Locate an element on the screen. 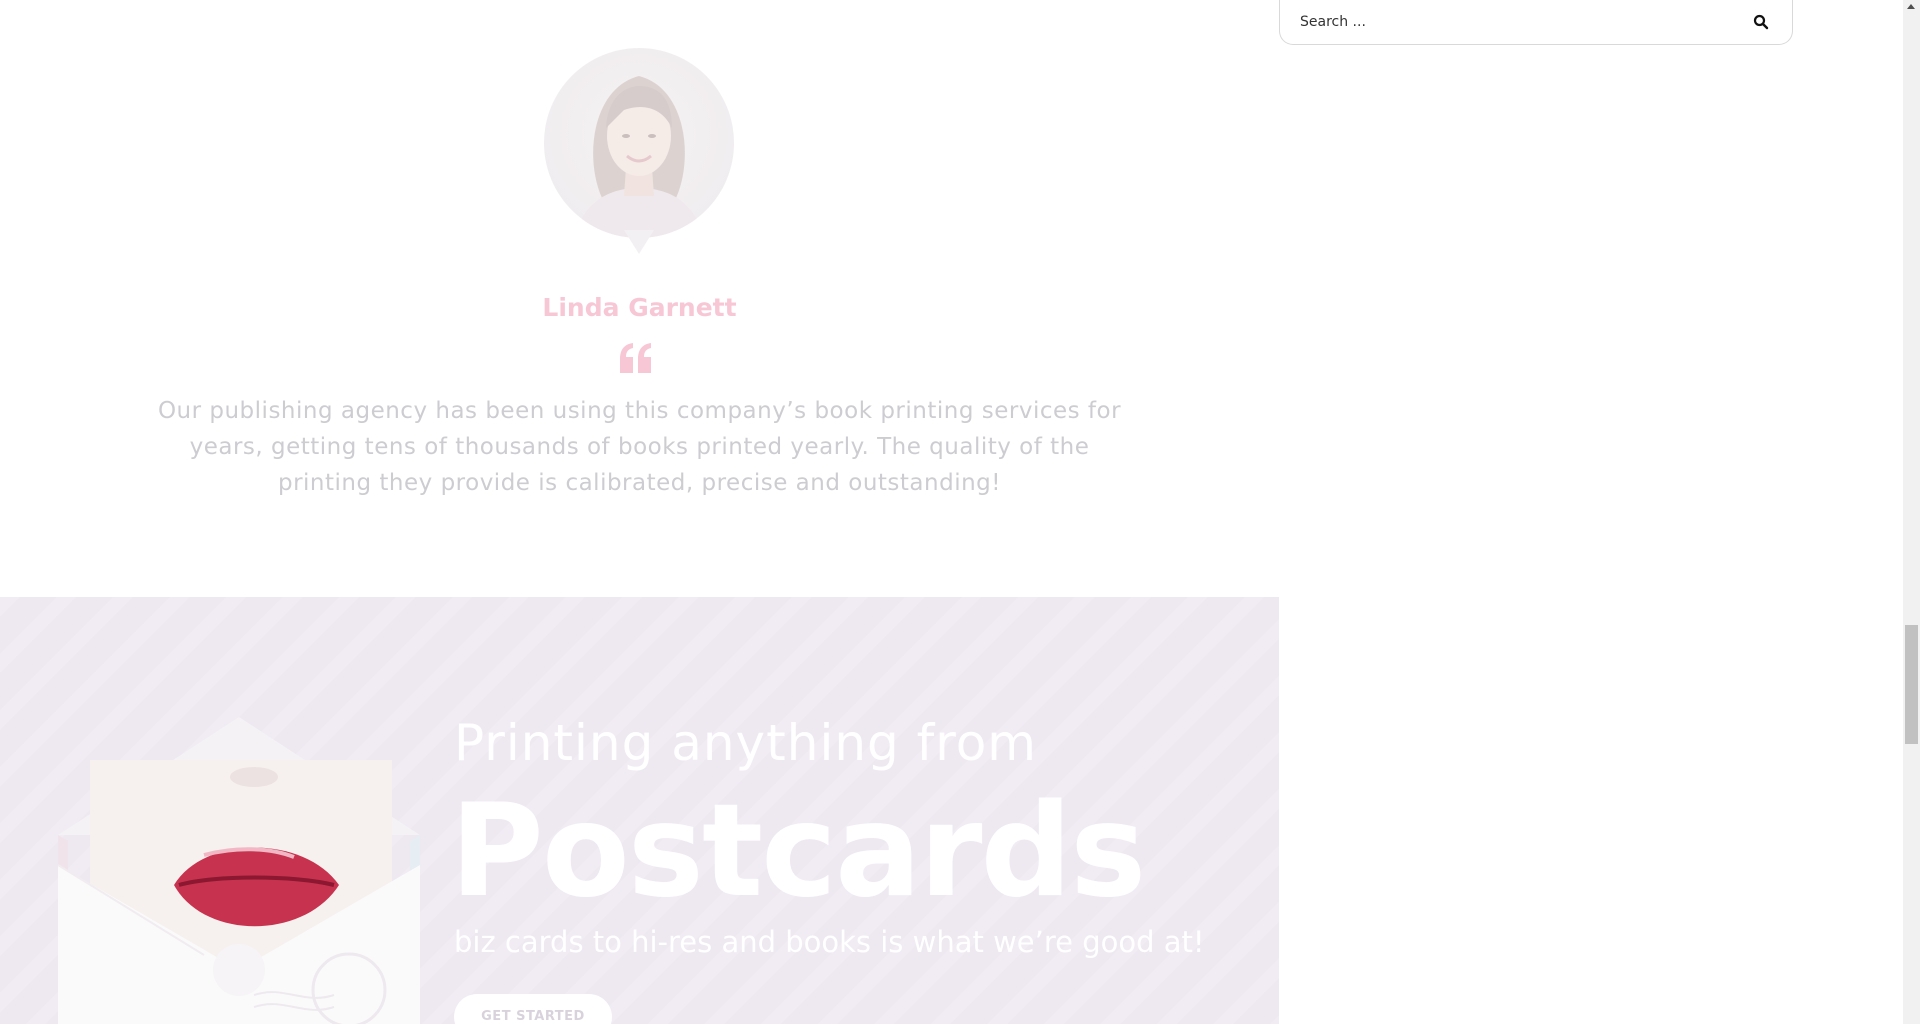 The width and height of the screenshot is (1920, 1024). search-icon is located at coordinates (1761, 21).